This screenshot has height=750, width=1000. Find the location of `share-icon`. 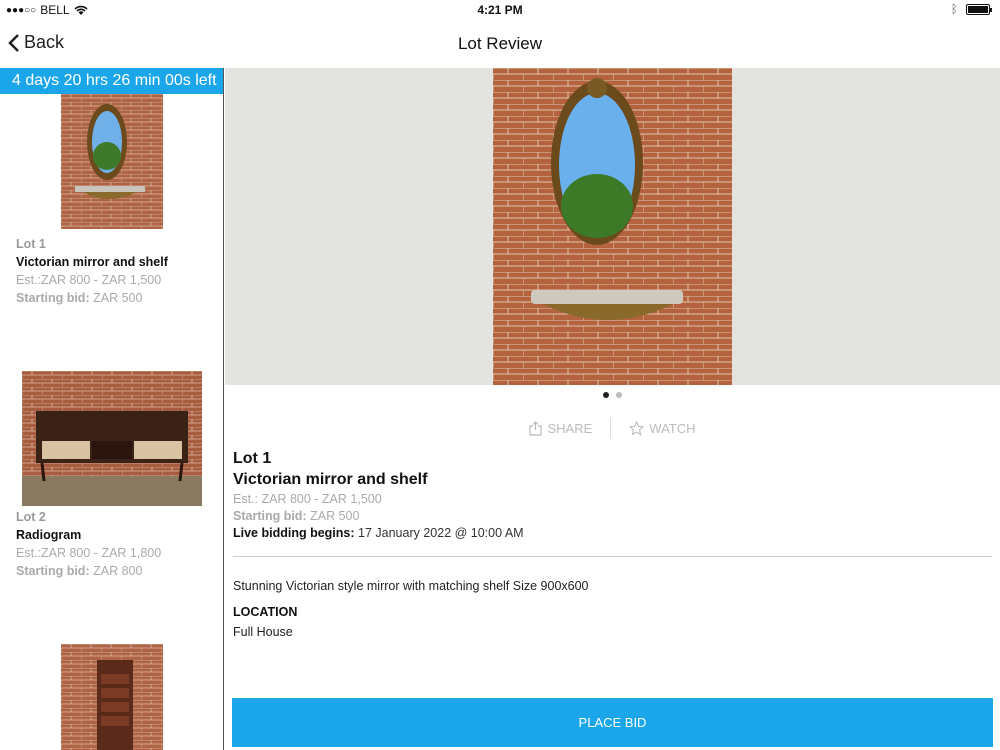

share-icon is located at coordinates (536, 428).